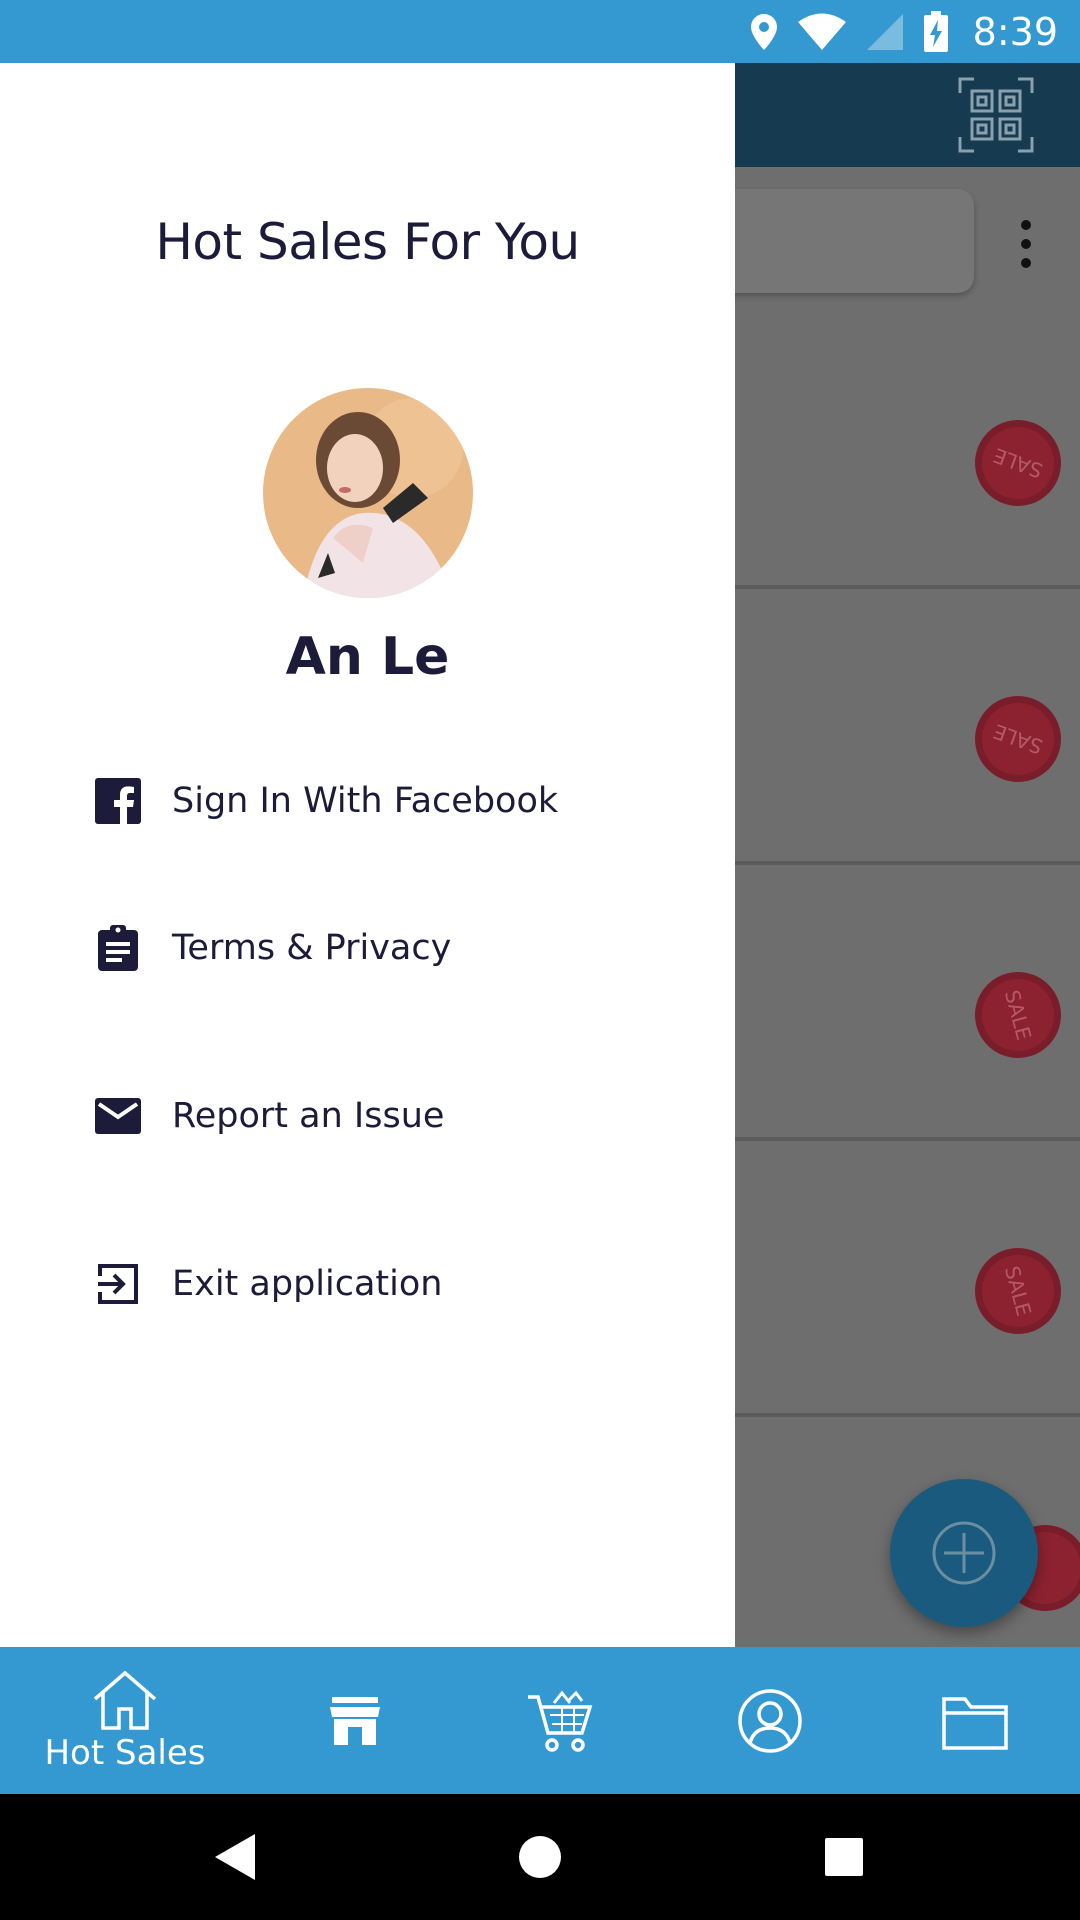  Describe the element at coordinates (1015, 31) in the screenshot. I see `status-time: 8:39` at that location.